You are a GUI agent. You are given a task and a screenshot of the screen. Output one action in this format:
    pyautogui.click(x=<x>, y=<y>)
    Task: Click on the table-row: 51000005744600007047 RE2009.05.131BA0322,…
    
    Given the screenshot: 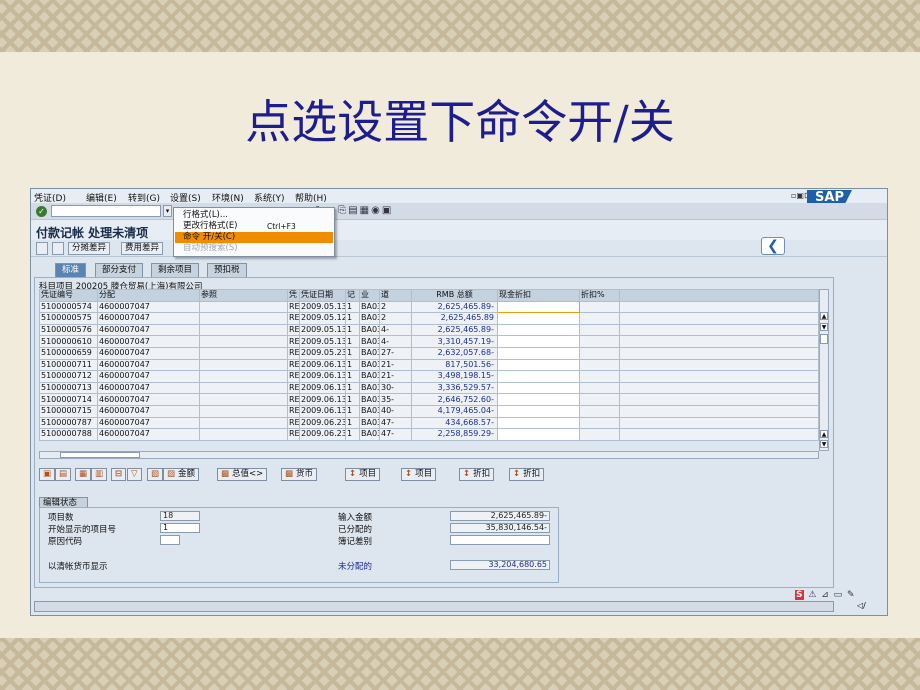 What is the action you would take?
    pyautogui.click(x=429, y=307)
    